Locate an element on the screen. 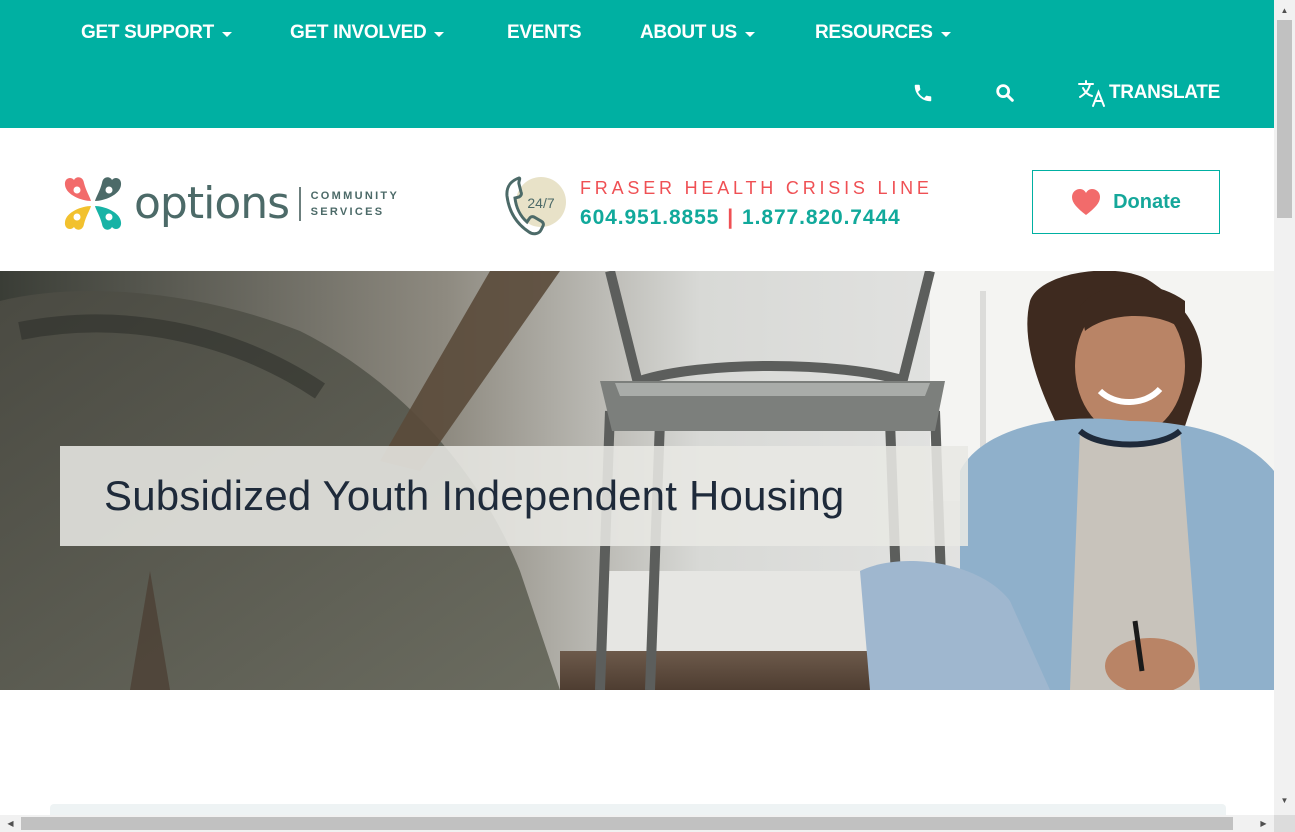 This screenshot has width=1295, height=832. donate-label: Donate is located at coordinates (1147, 201).